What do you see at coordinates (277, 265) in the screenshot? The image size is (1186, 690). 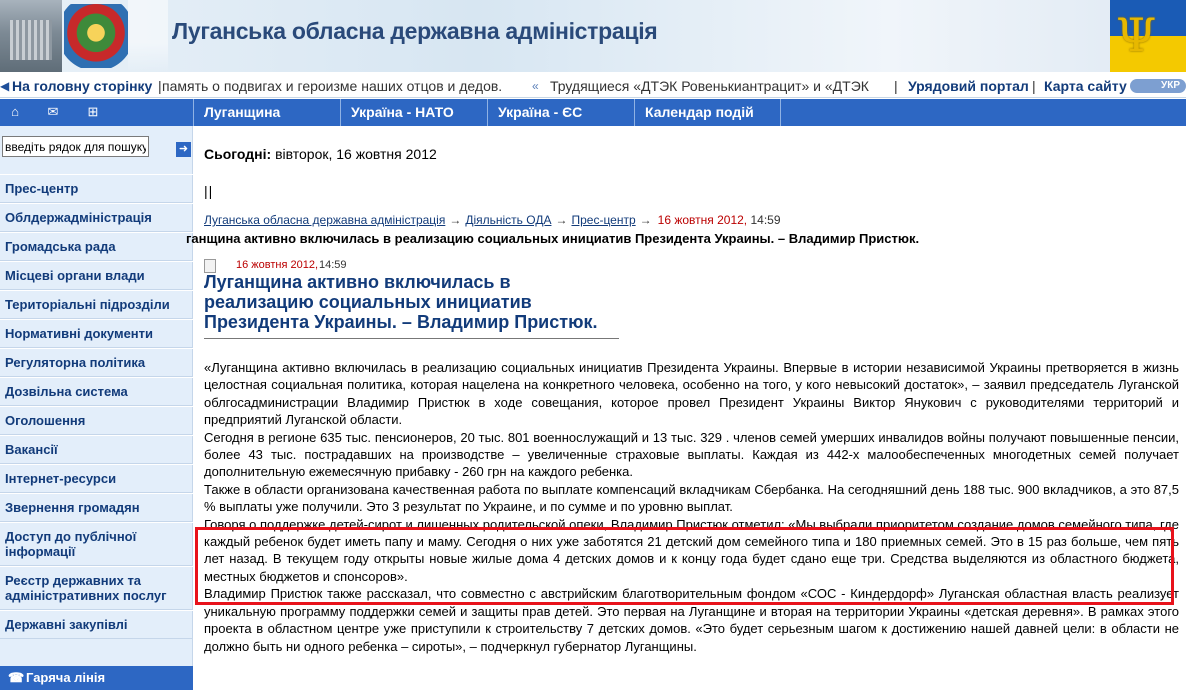 I see `article-date: 16 жовтня 2012,` at bounding box center [277, 265].